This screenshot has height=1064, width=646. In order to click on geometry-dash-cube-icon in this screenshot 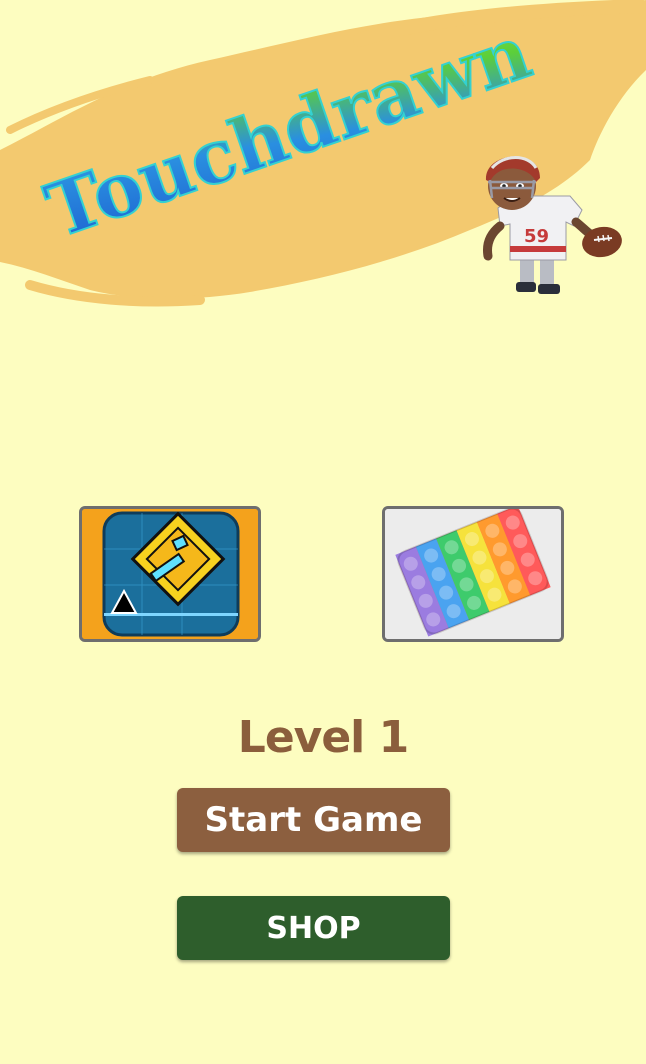, I will do `click(170, 574)`.